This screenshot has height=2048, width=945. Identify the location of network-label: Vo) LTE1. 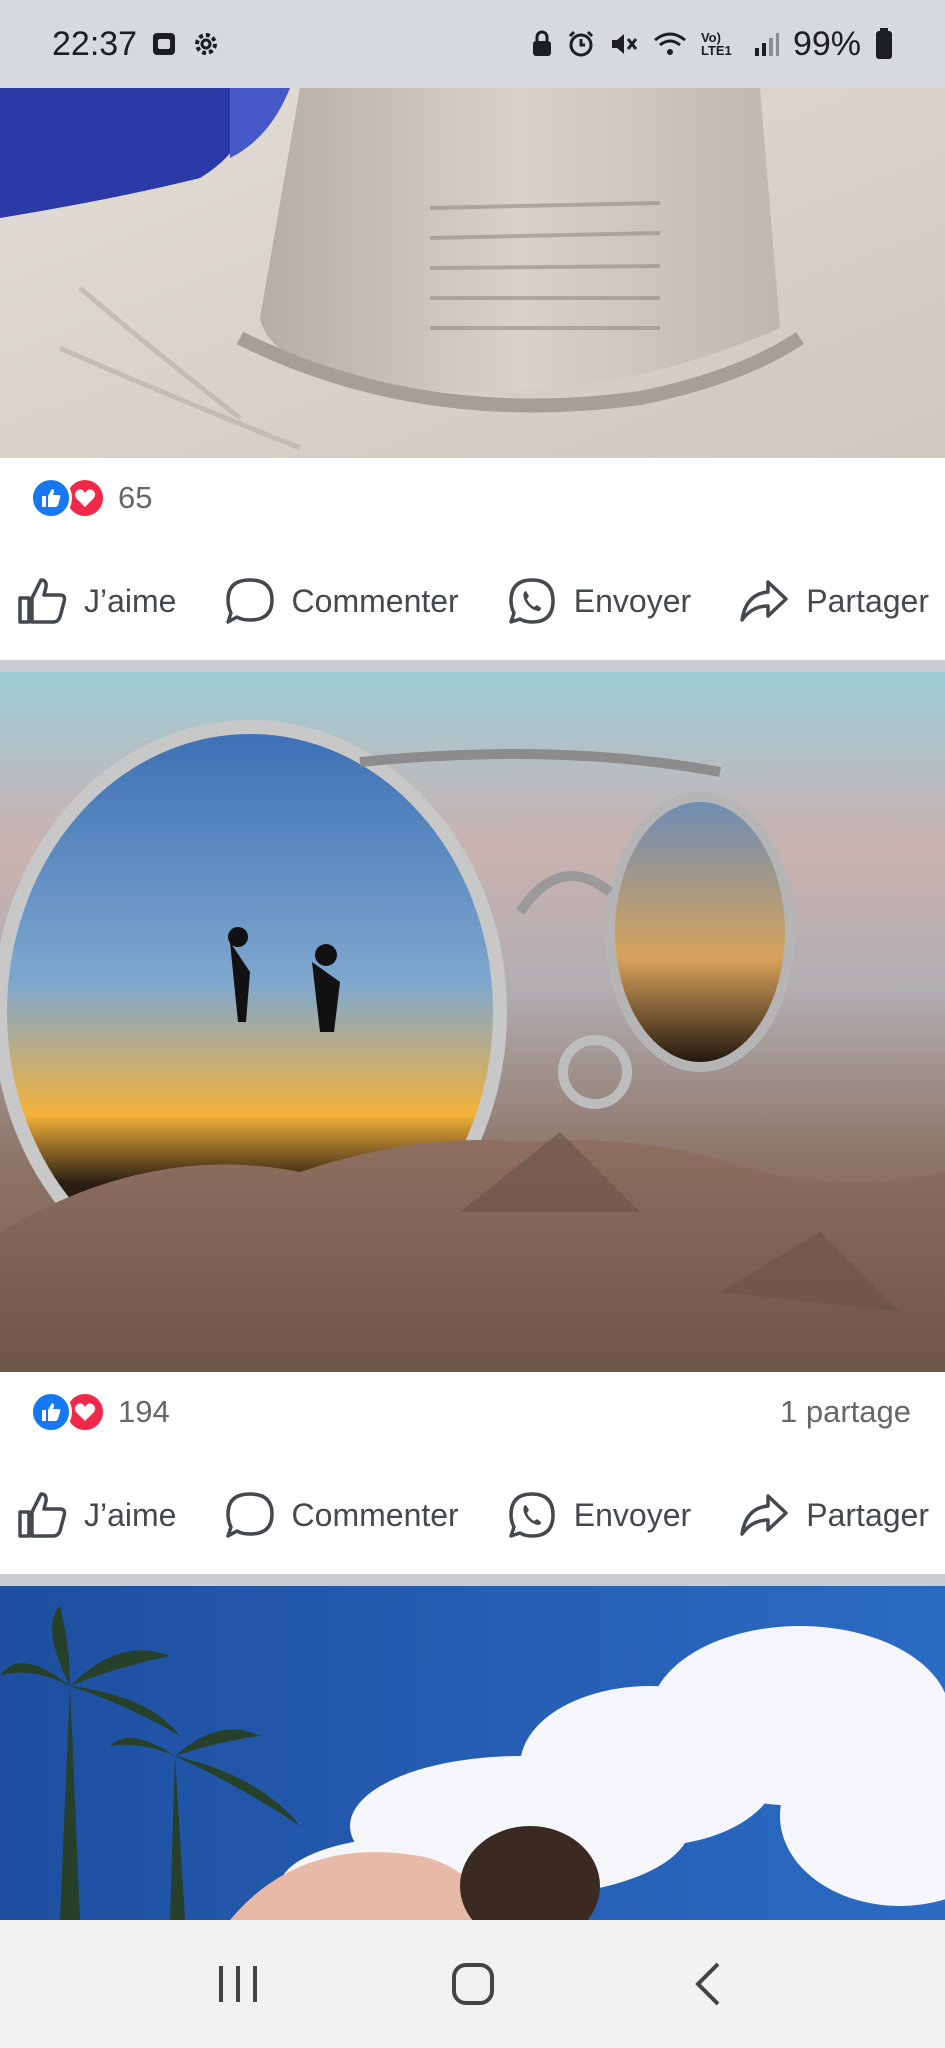
(716, 44).